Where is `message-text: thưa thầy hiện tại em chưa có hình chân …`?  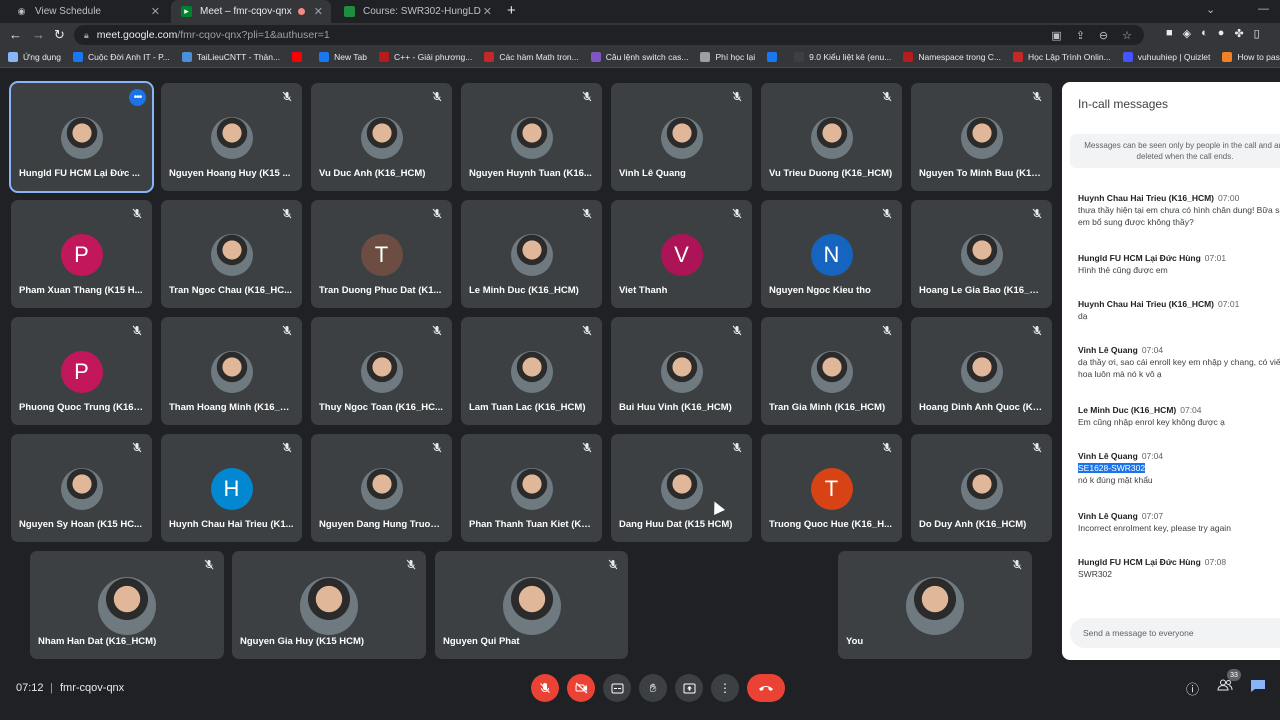
message-text: thưa thầy hiện tại em chưa có hình chân … is located at coordinates (1179, 216).